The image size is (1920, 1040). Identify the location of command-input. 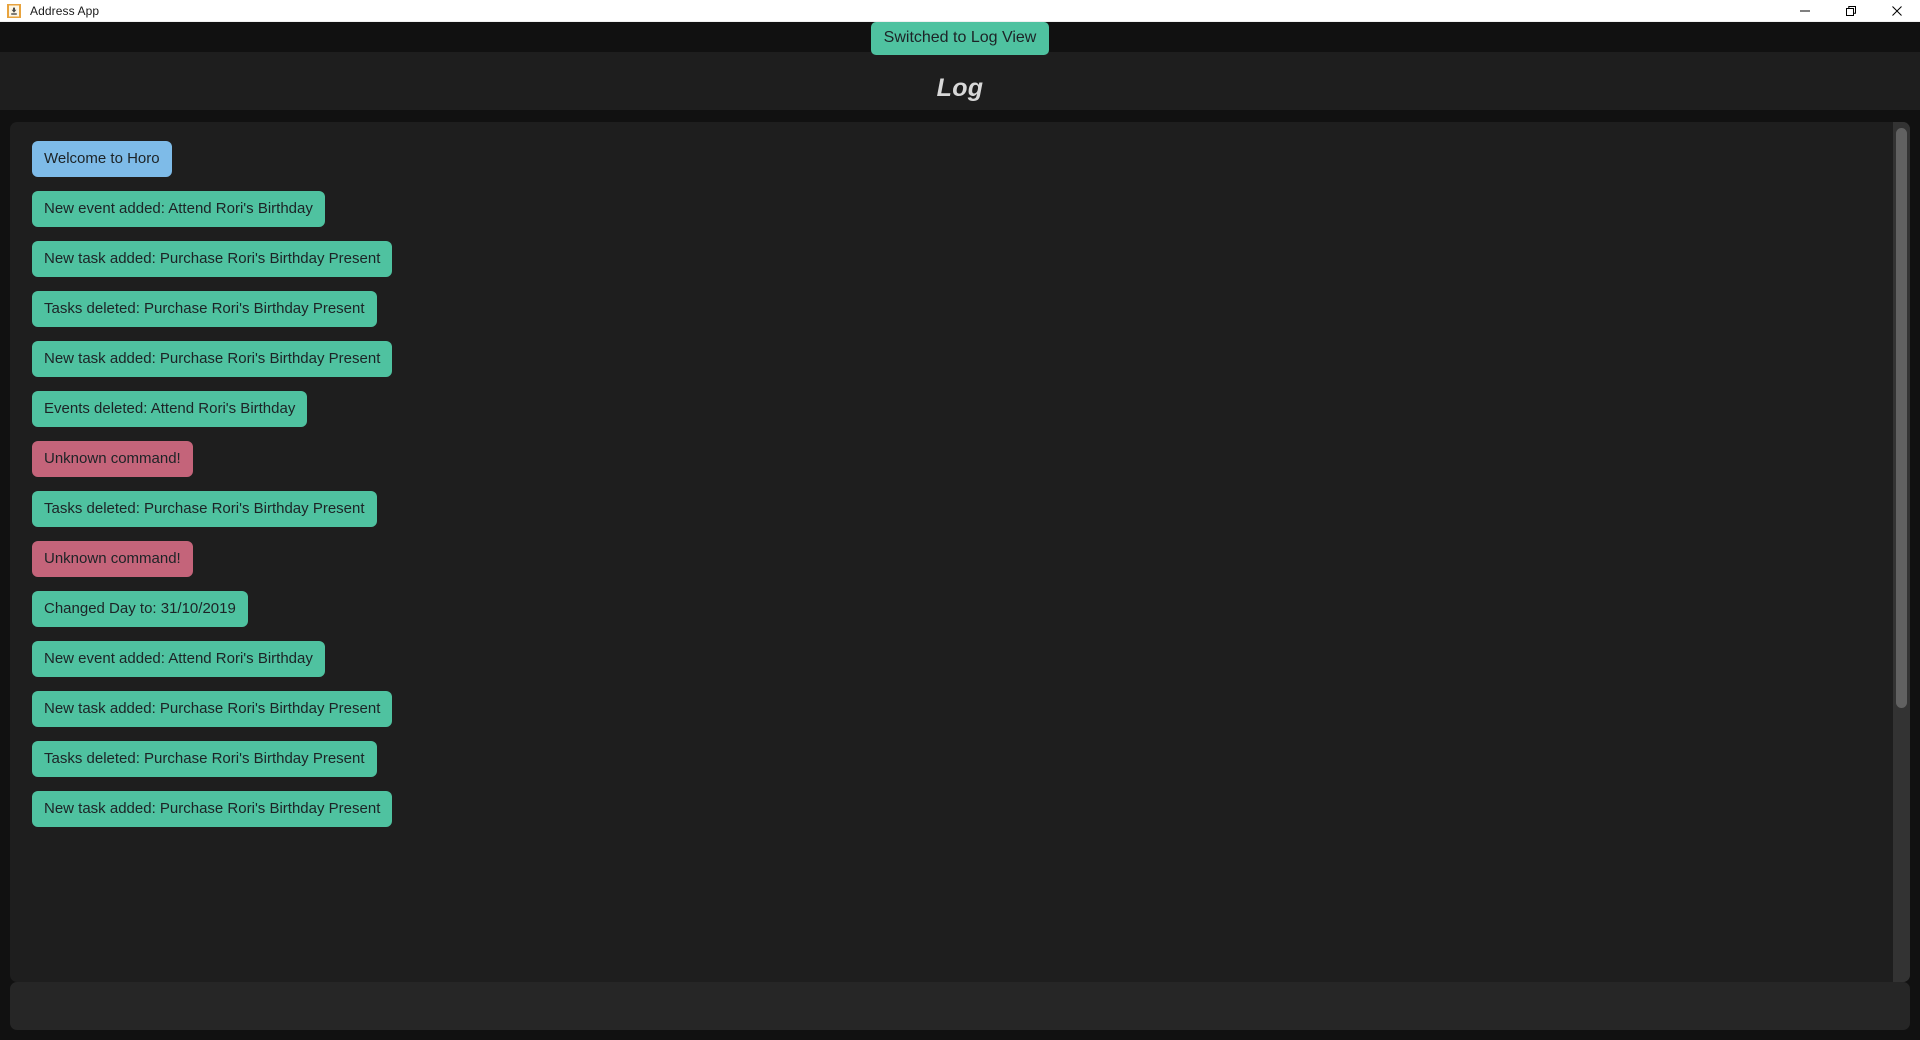
(960, 1006).